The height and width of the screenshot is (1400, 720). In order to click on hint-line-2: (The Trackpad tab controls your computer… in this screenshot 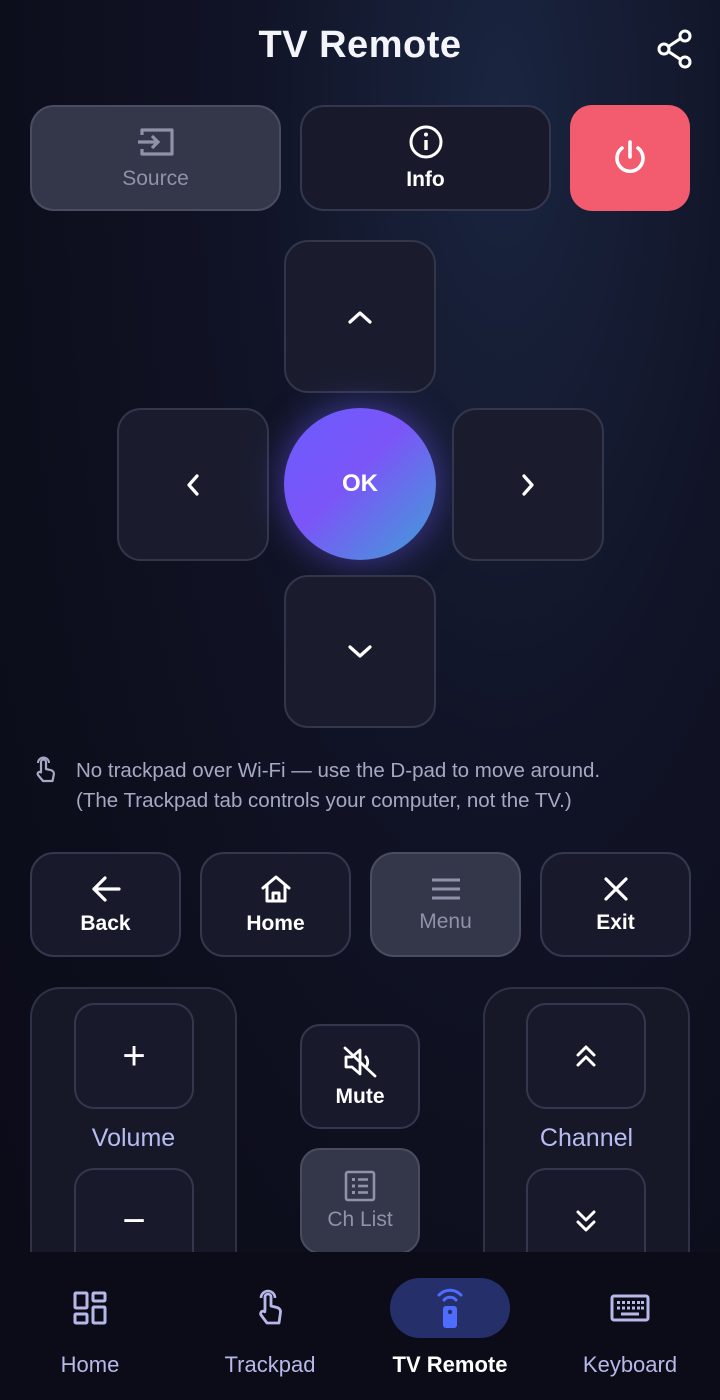, I will do `click(324, 800)`.